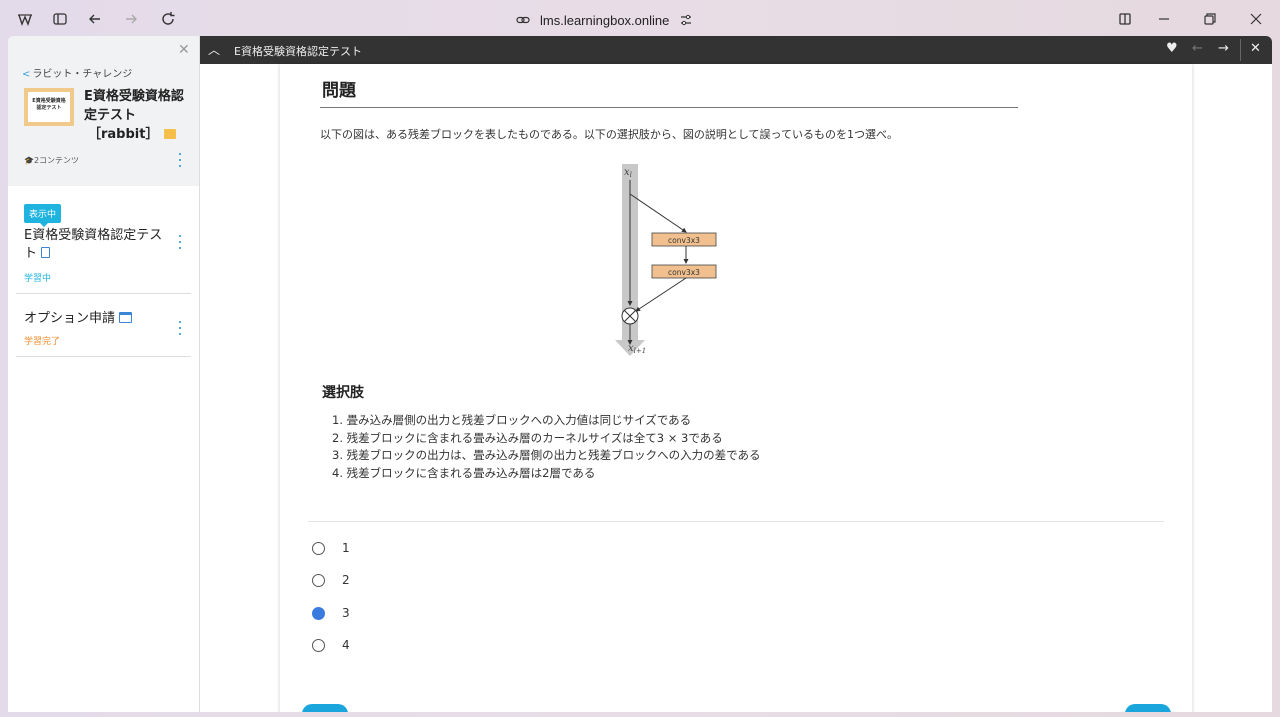 The width and height of the screenshot is (1280, 717). Describe the element at coordinates (331, 548) in the screenshot. I see `answer-option-1: 1` at that location.